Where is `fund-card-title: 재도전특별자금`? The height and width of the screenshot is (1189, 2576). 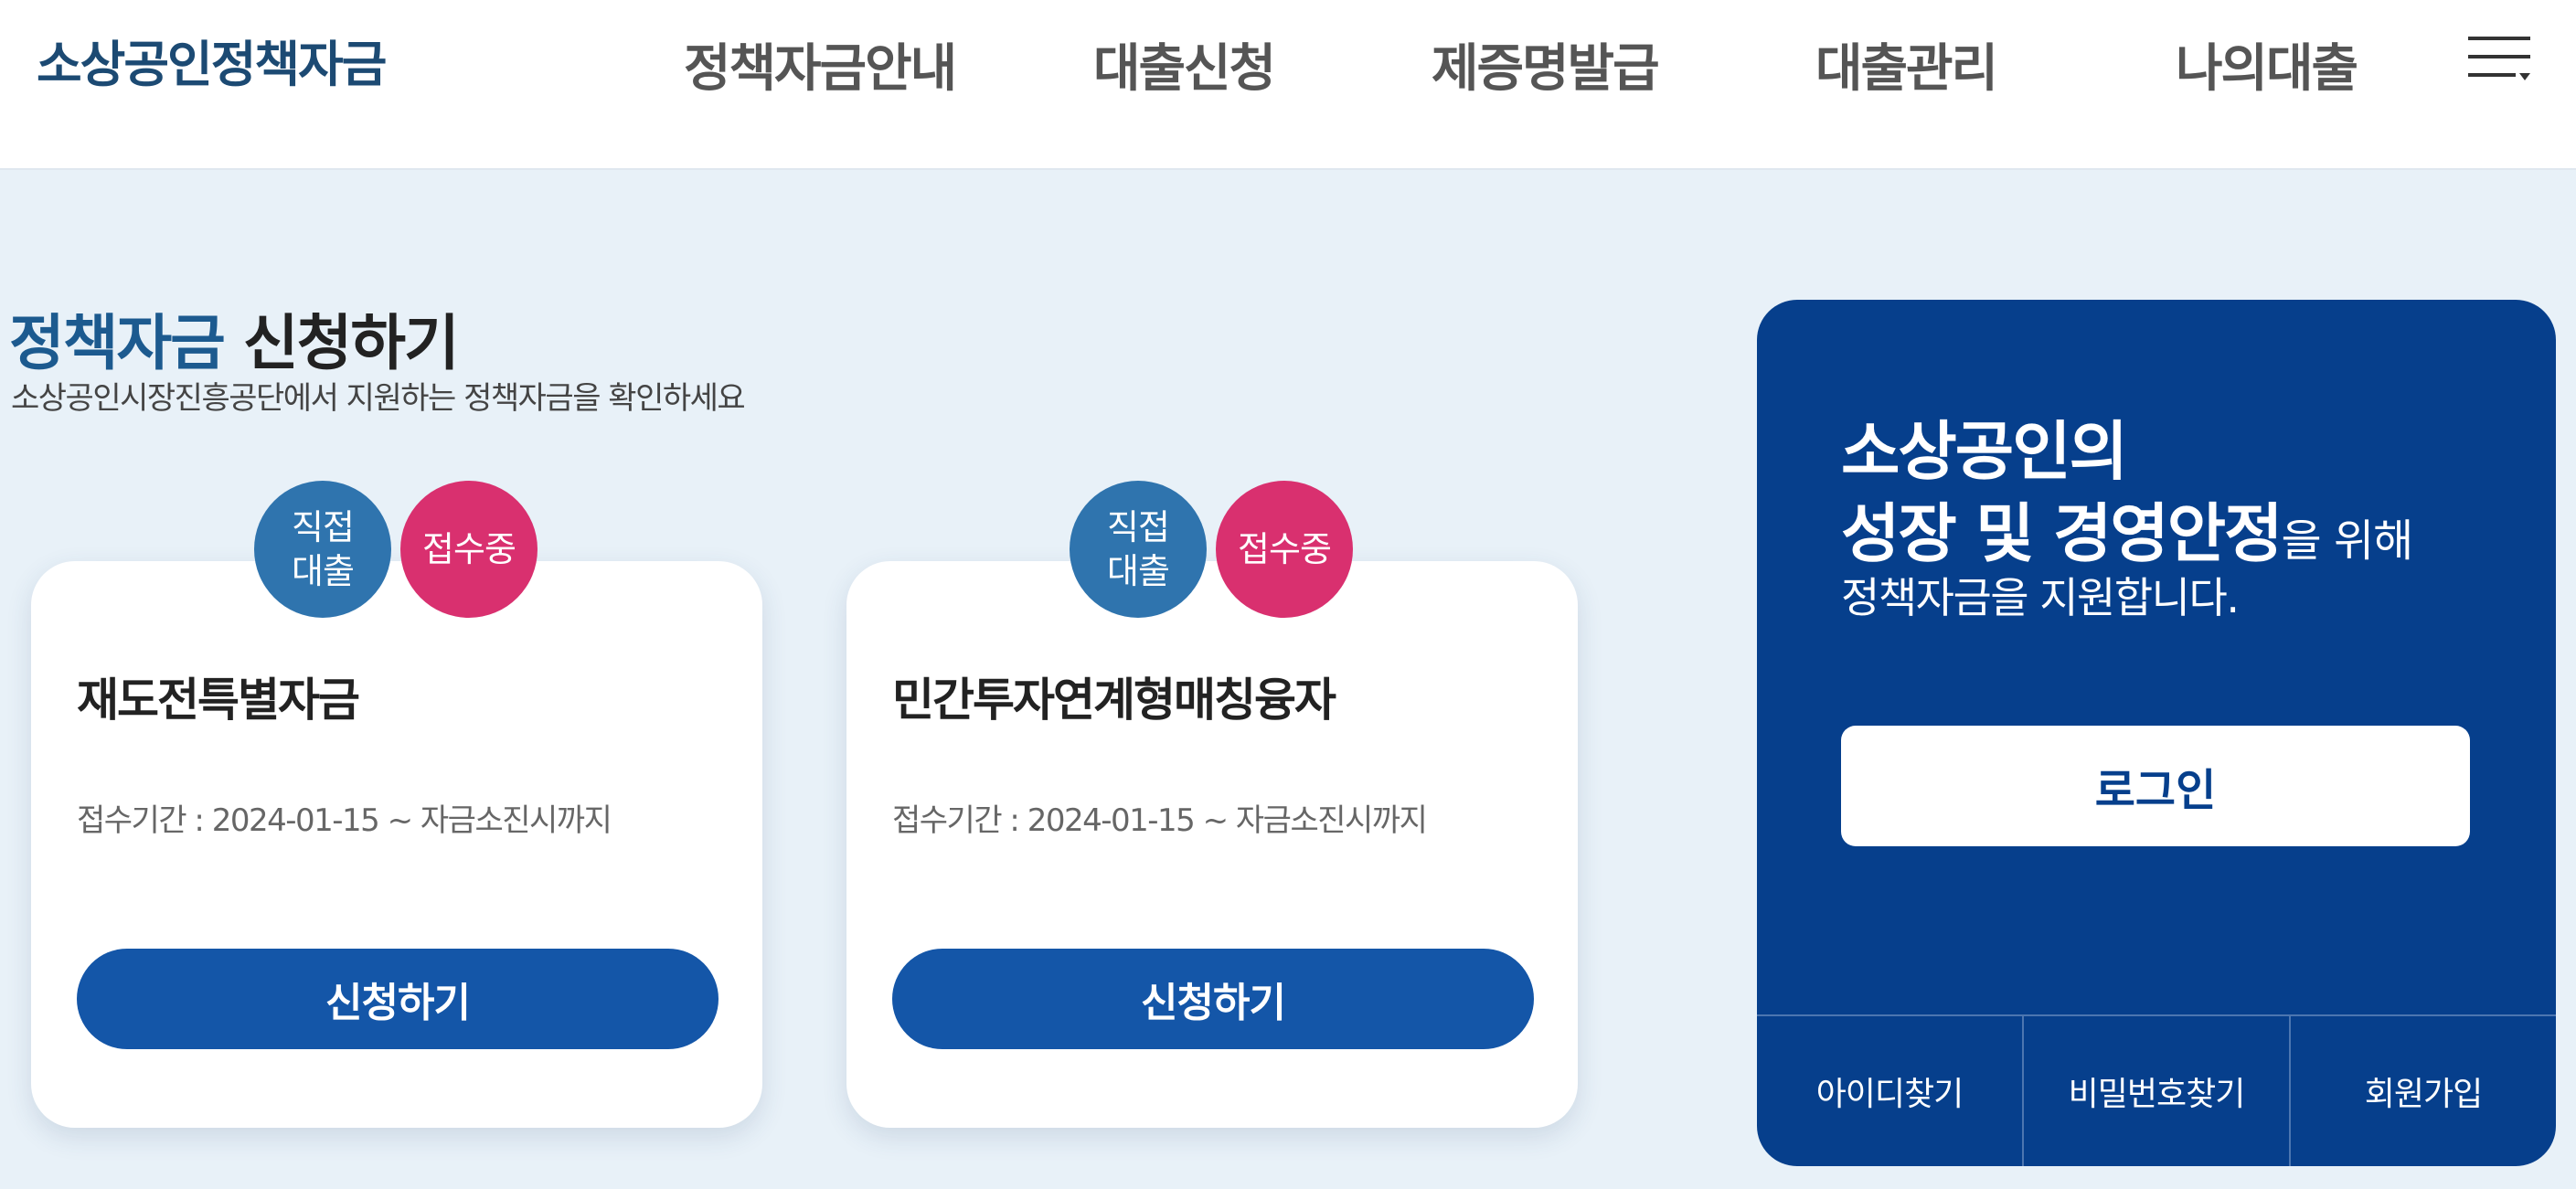 fund-card-title: 재도전특별자금 is located at coordinates (218, 700).